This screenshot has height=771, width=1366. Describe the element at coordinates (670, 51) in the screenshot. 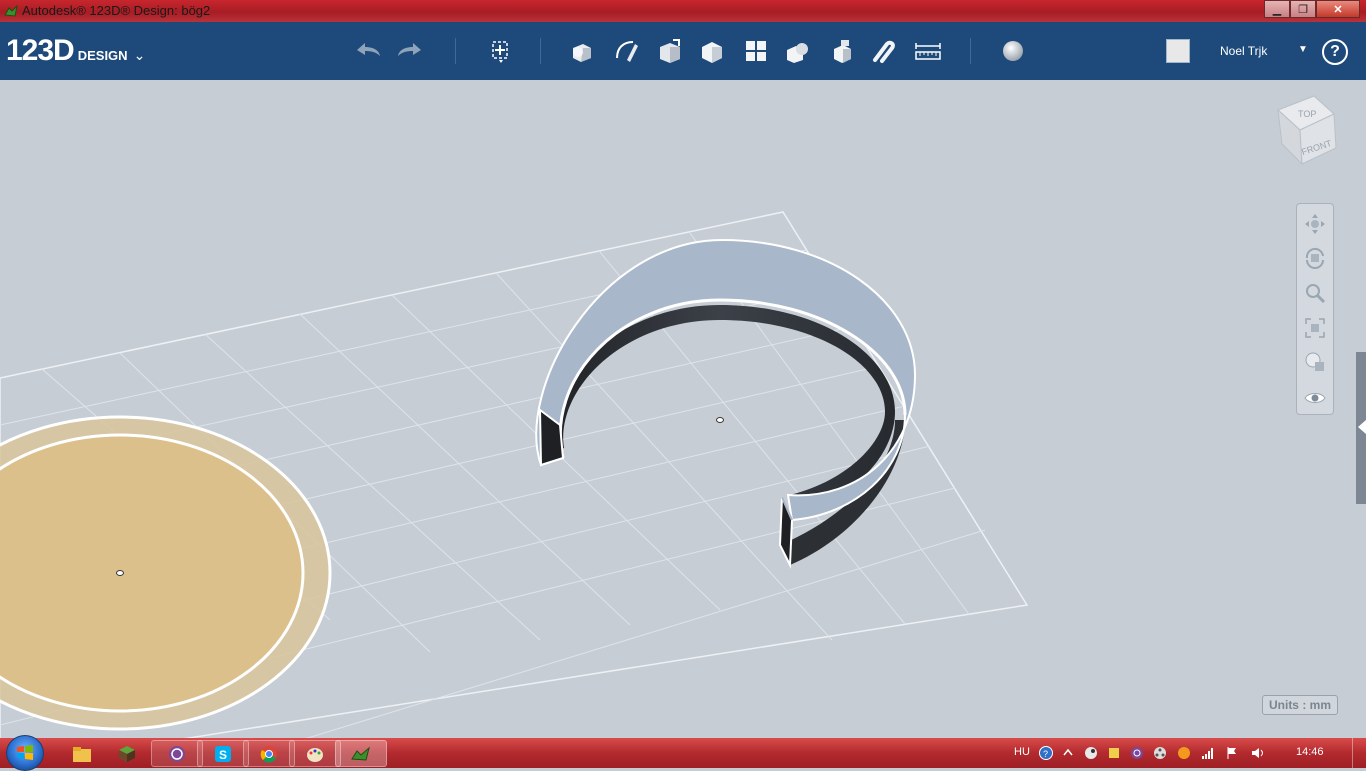

I see `construct-icon` at that location.